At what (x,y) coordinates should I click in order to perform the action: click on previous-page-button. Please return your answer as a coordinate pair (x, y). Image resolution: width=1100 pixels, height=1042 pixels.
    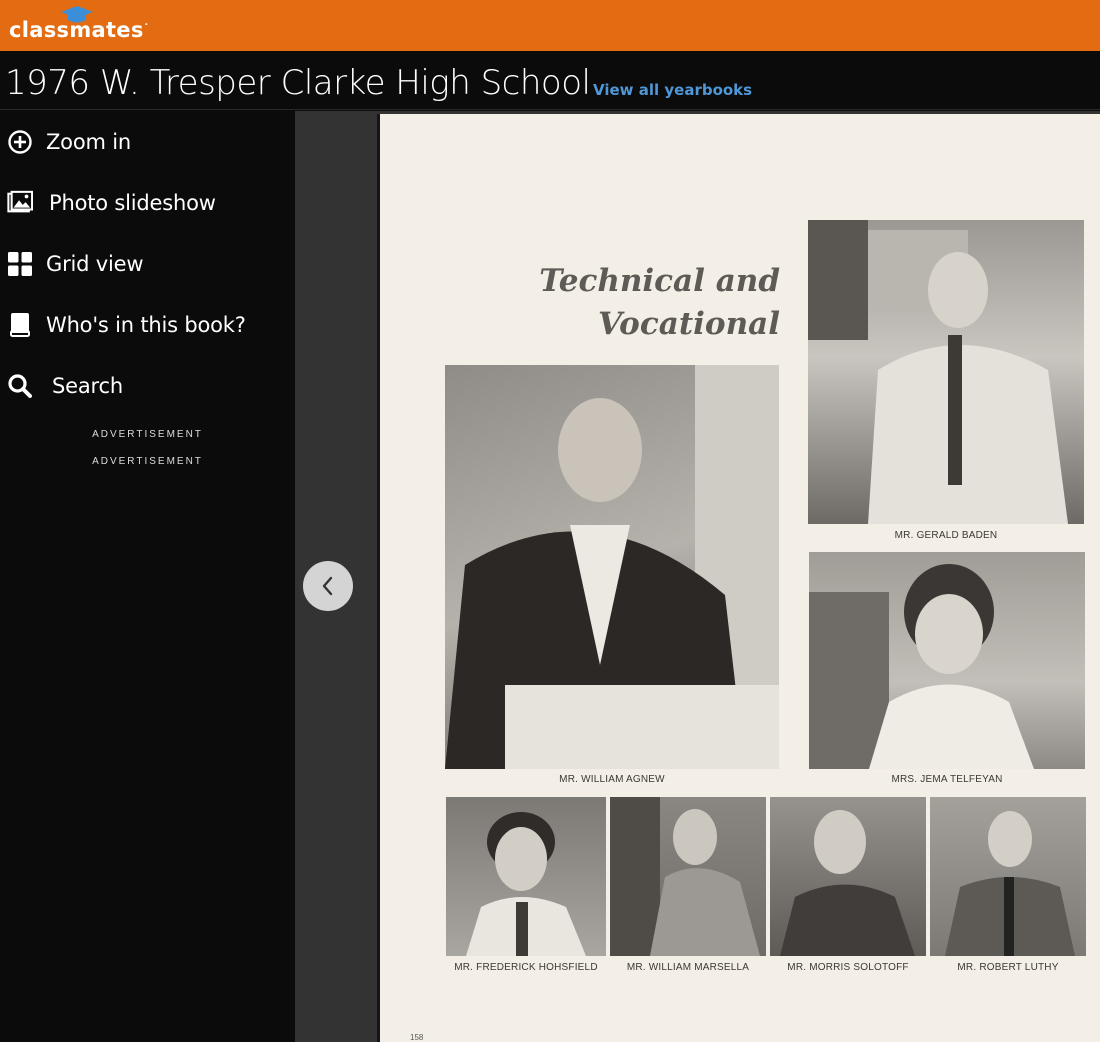
    Looking at the image, I should click on (328, 586).